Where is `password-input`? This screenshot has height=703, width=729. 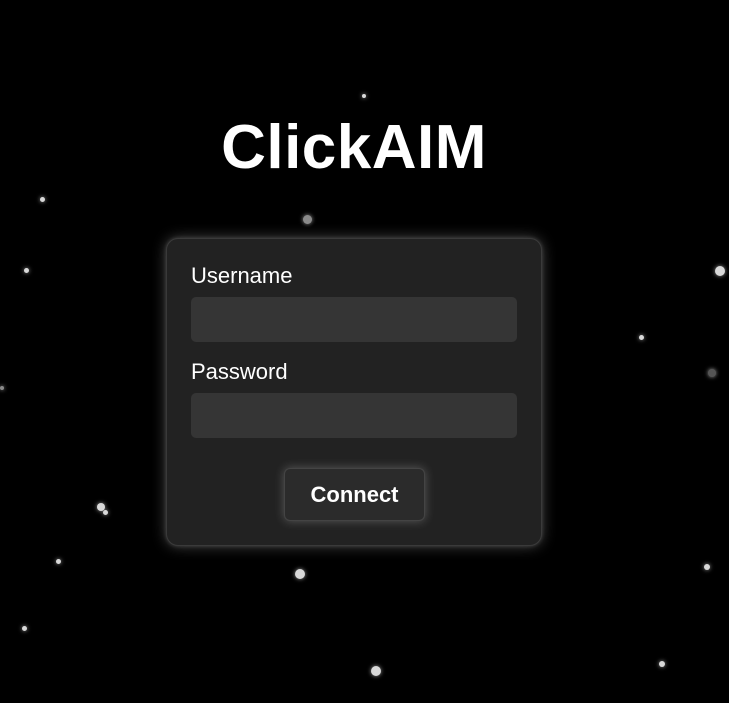
password-input is located at coordinates (354, 415).